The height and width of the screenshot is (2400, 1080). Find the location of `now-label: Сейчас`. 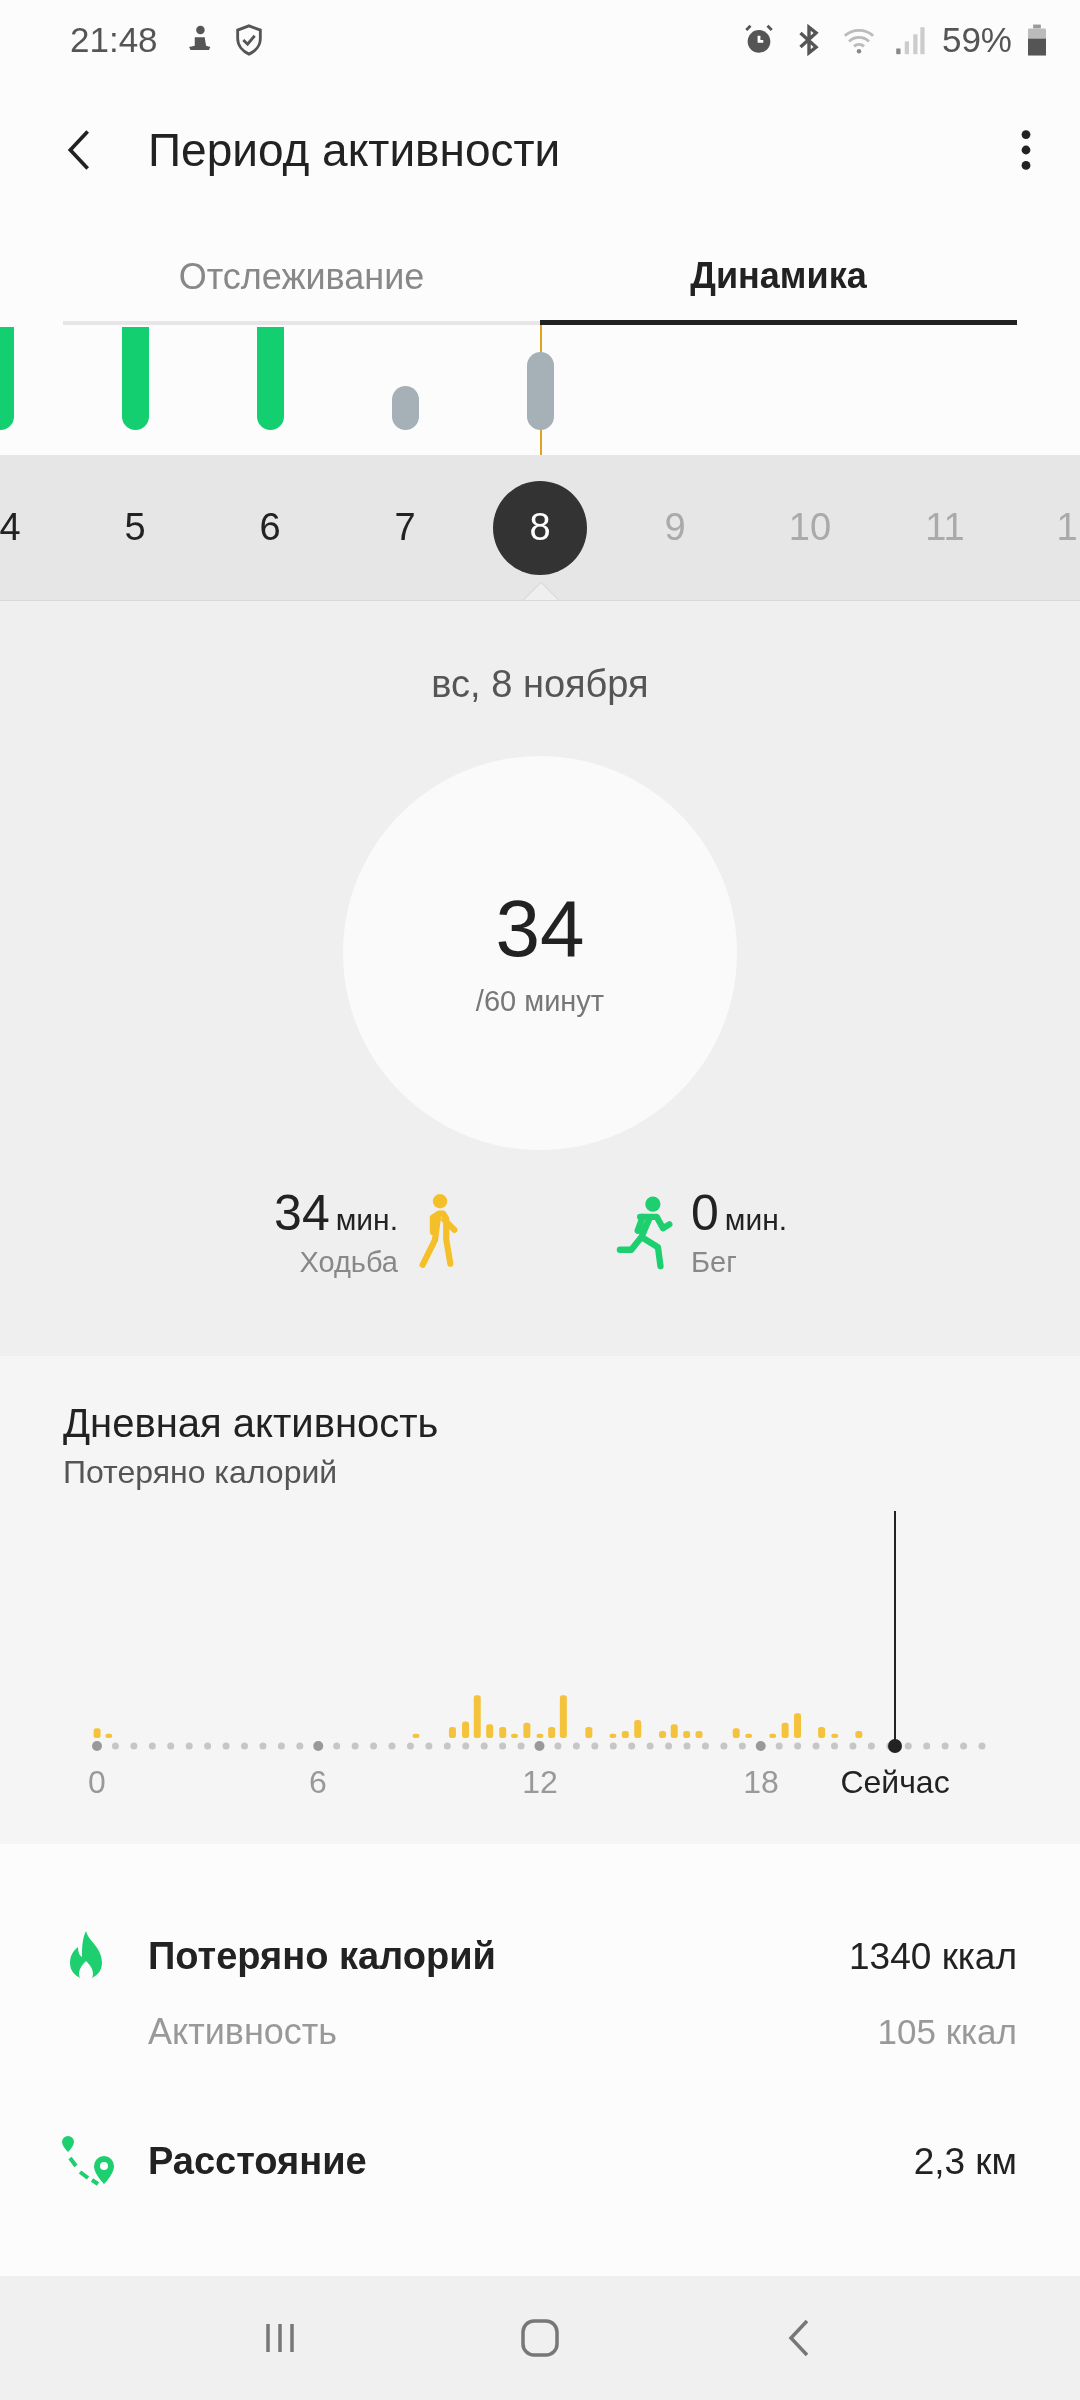

now-label: Сейчас is located at coordinates (895, 1779).